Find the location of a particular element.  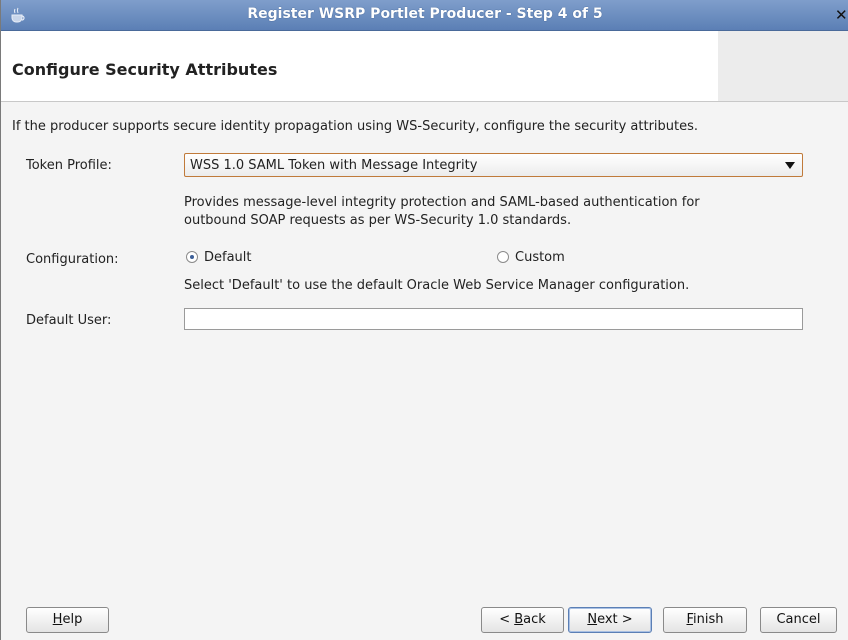

radio-default: Default is located at coordinates (219, 257).